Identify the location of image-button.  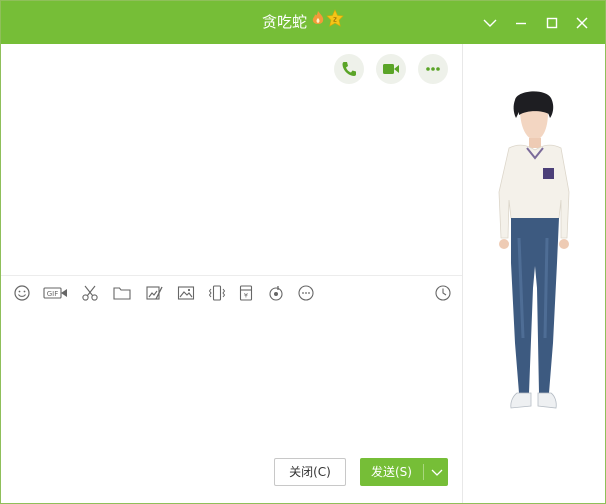
(186, 293).